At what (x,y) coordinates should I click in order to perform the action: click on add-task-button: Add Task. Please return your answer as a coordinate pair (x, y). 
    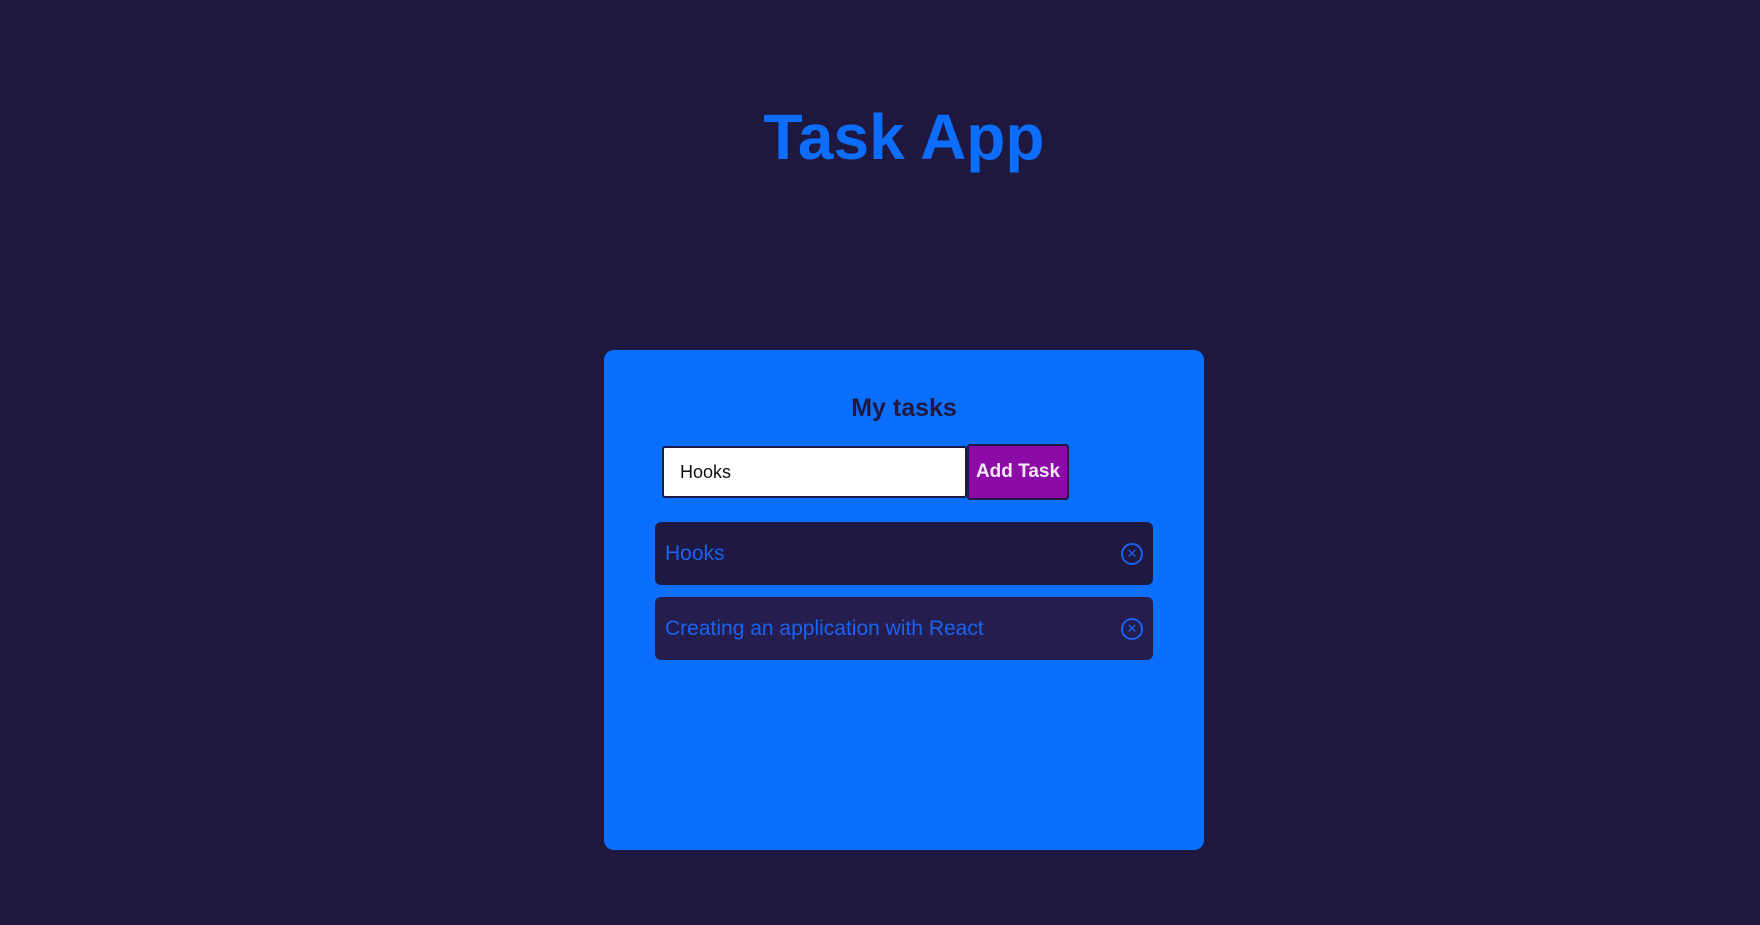
    Looking at the image, I should click on (1018, 472).